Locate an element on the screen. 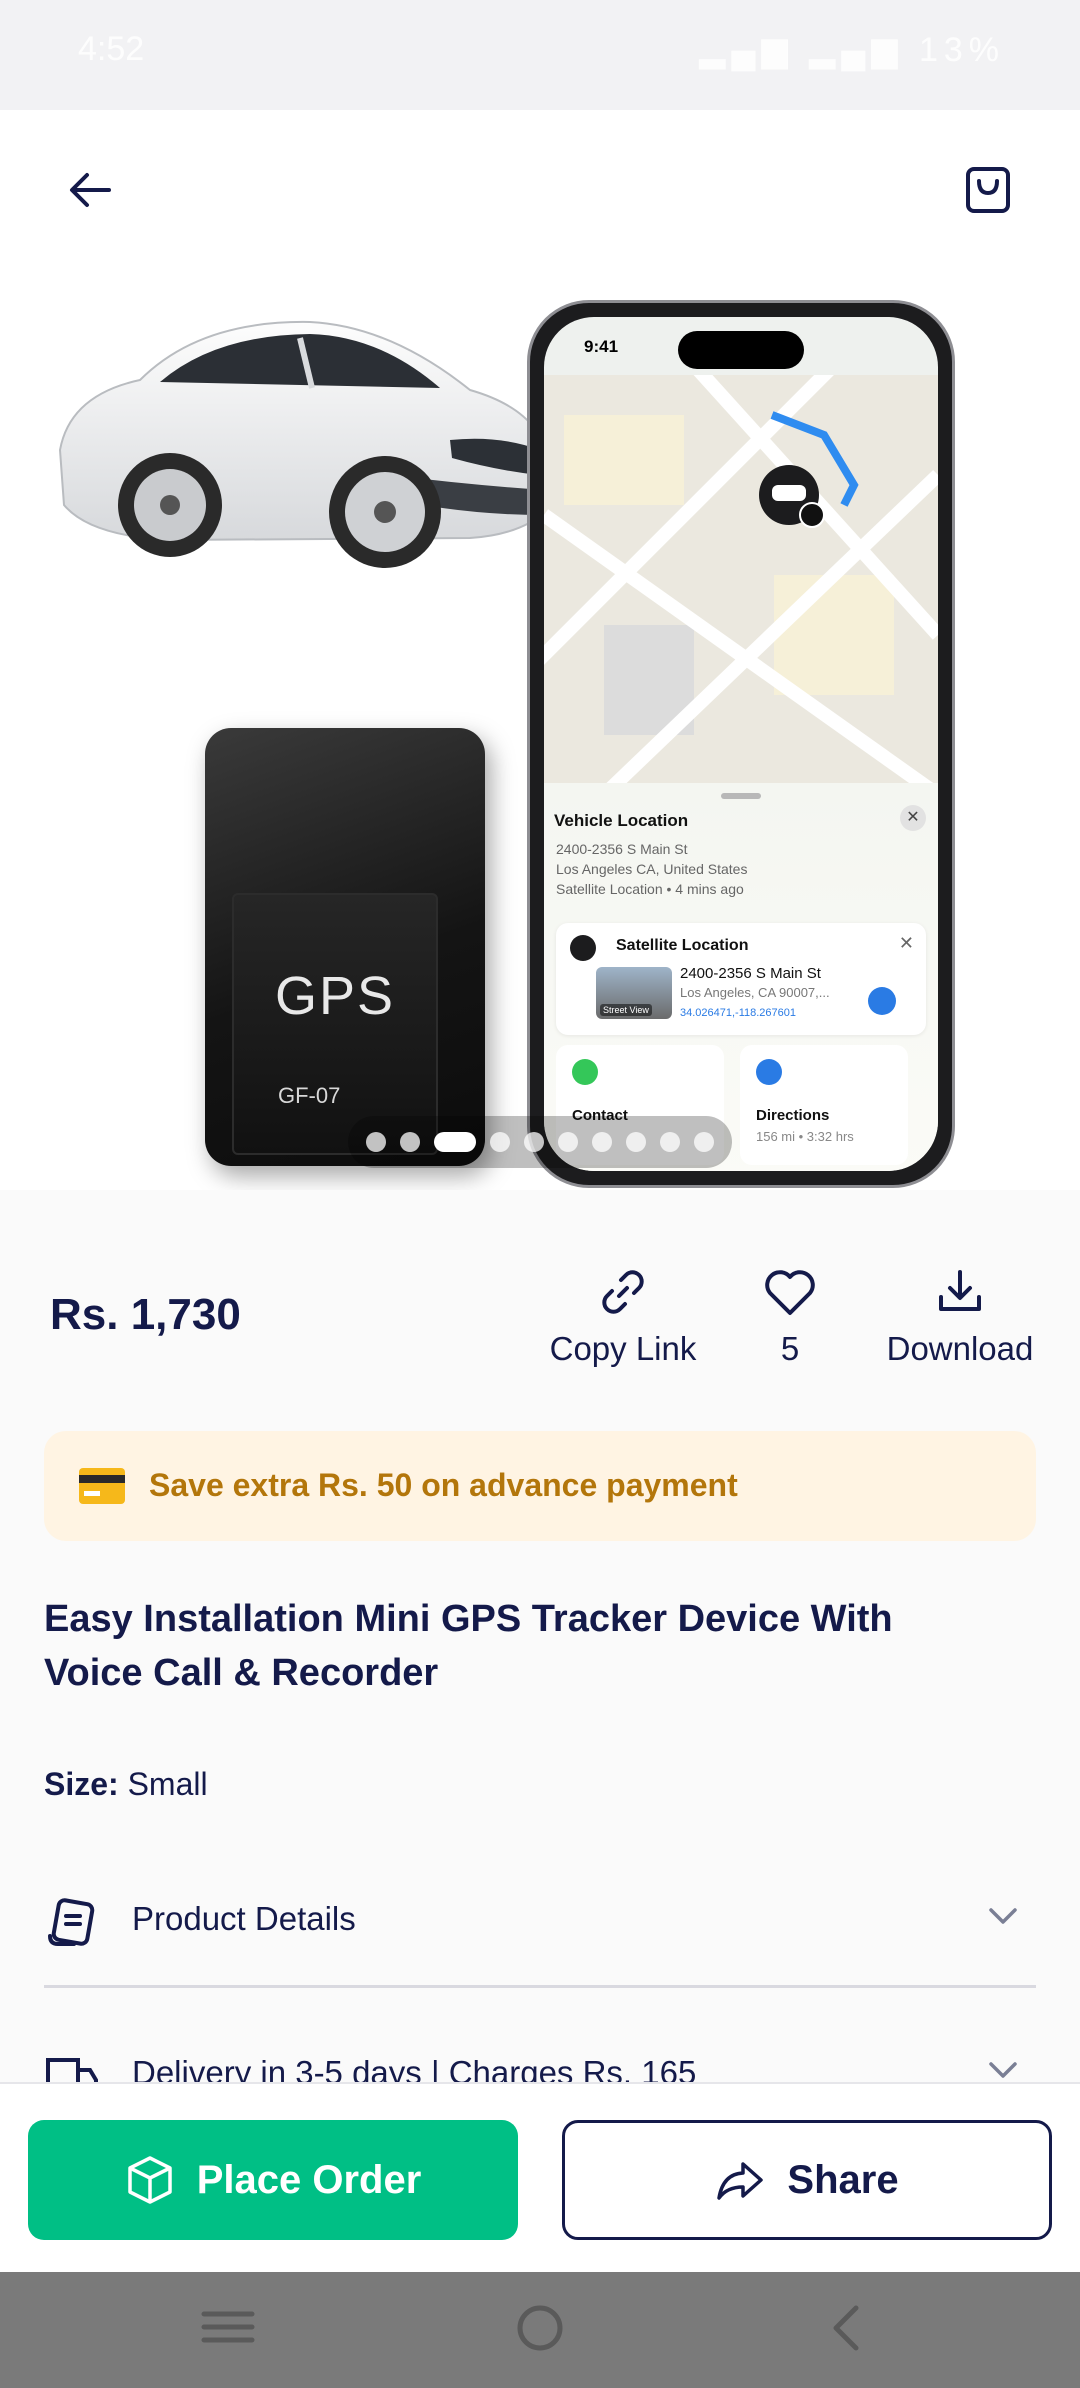  advance-payment-banner: Save extra Rs. 50 on advance payment is located at coordinates (540, 1486).